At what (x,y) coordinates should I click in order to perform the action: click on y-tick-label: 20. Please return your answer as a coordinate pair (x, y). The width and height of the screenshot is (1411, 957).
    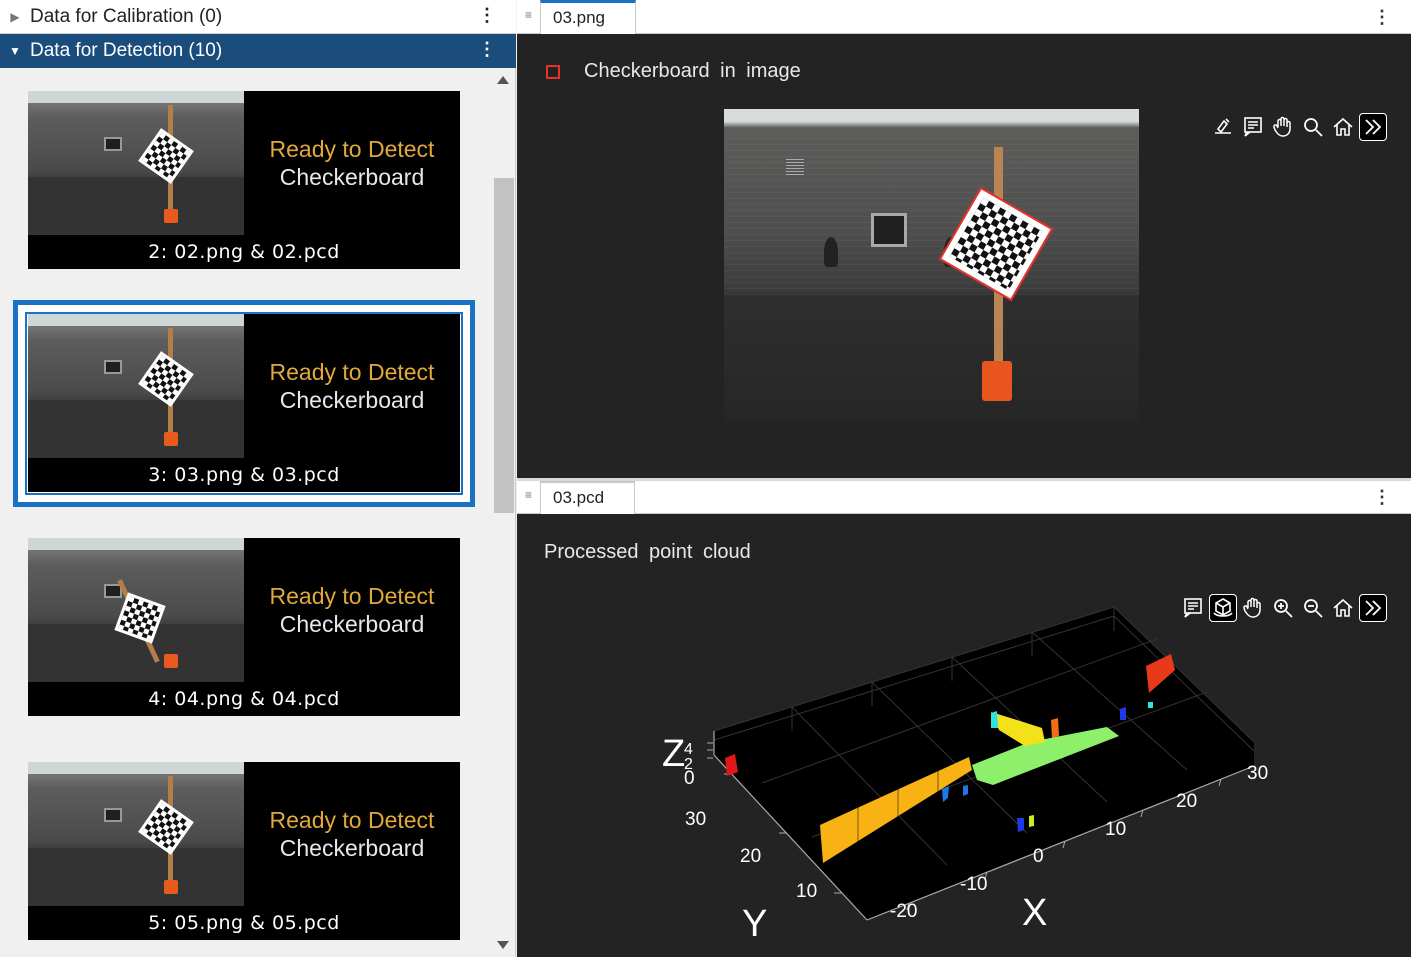
    Looking at the image, I should click on (750, 856).